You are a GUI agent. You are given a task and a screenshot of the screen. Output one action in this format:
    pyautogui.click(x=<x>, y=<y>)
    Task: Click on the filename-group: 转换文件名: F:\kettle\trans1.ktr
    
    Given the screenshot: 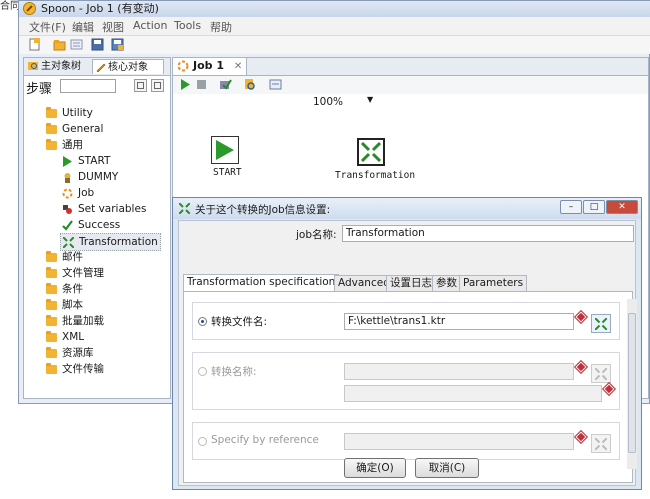 What is the action you would take?
    pyautogui.click(x=406, y=321)
    